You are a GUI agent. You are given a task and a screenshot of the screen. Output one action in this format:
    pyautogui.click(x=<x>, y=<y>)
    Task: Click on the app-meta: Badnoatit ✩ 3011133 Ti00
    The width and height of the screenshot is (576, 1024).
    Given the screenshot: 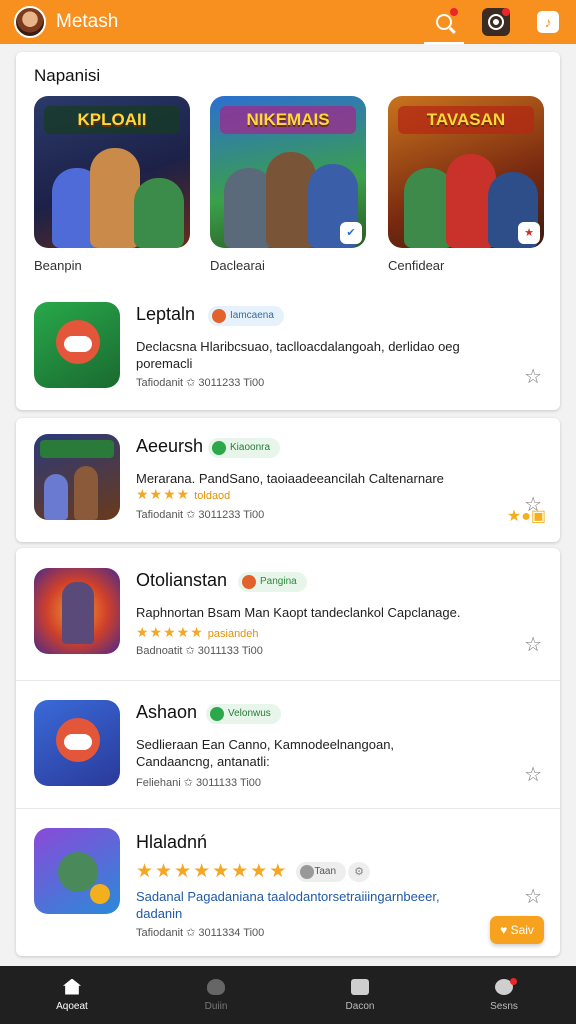 What is the action you would take?
    pyautogui.click(x=199, y=651)
    